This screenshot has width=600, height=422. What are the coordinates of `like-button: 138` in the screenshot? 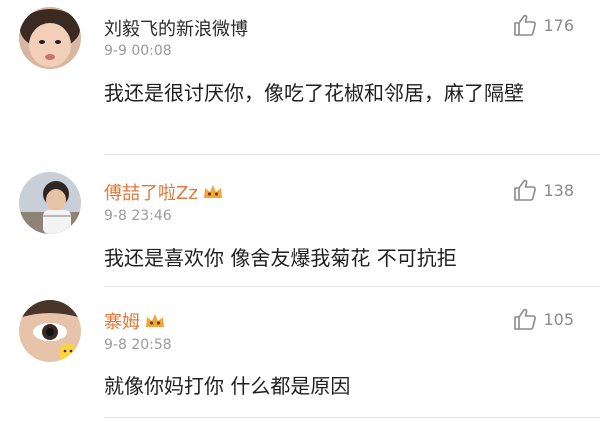 It's located at (543, 190).